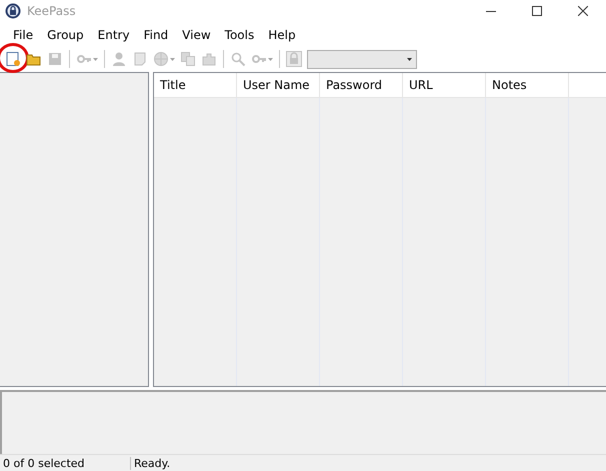 The image size is (606, 471). I want to click on column-header: Notes, so click(527, 85).